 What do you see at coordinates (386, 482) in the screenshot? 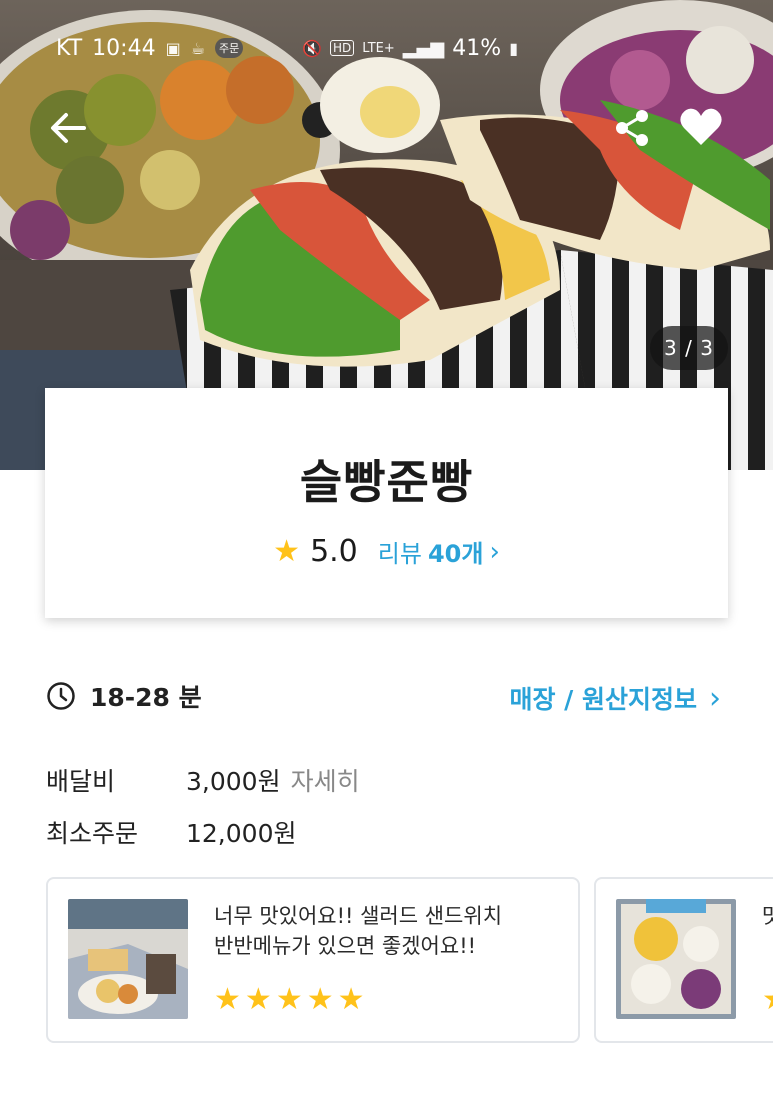
I see `store-name: 슬빵준빵` at bounding box center [386, 482].